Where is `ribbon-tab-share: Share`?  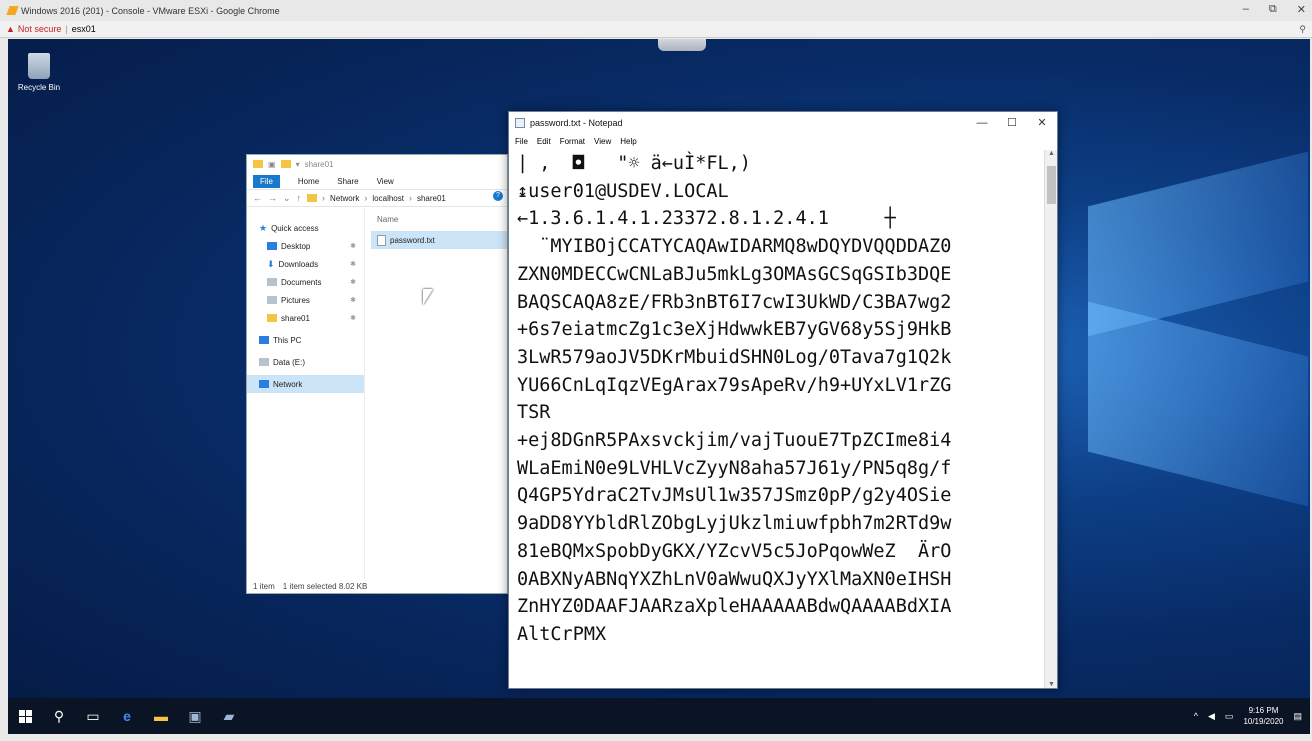 ribbon-tab-share: Share is located at coordinates (347, 181).